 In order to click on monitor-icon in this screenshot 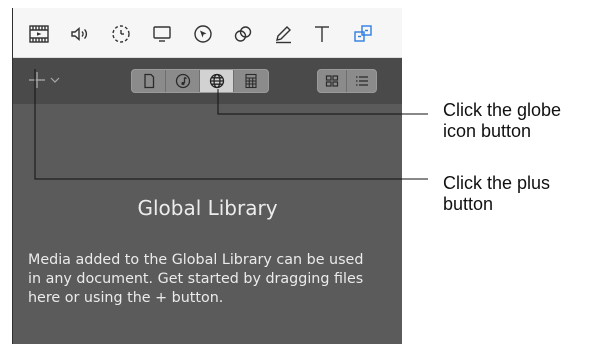, I will do `click(162, 34)`.